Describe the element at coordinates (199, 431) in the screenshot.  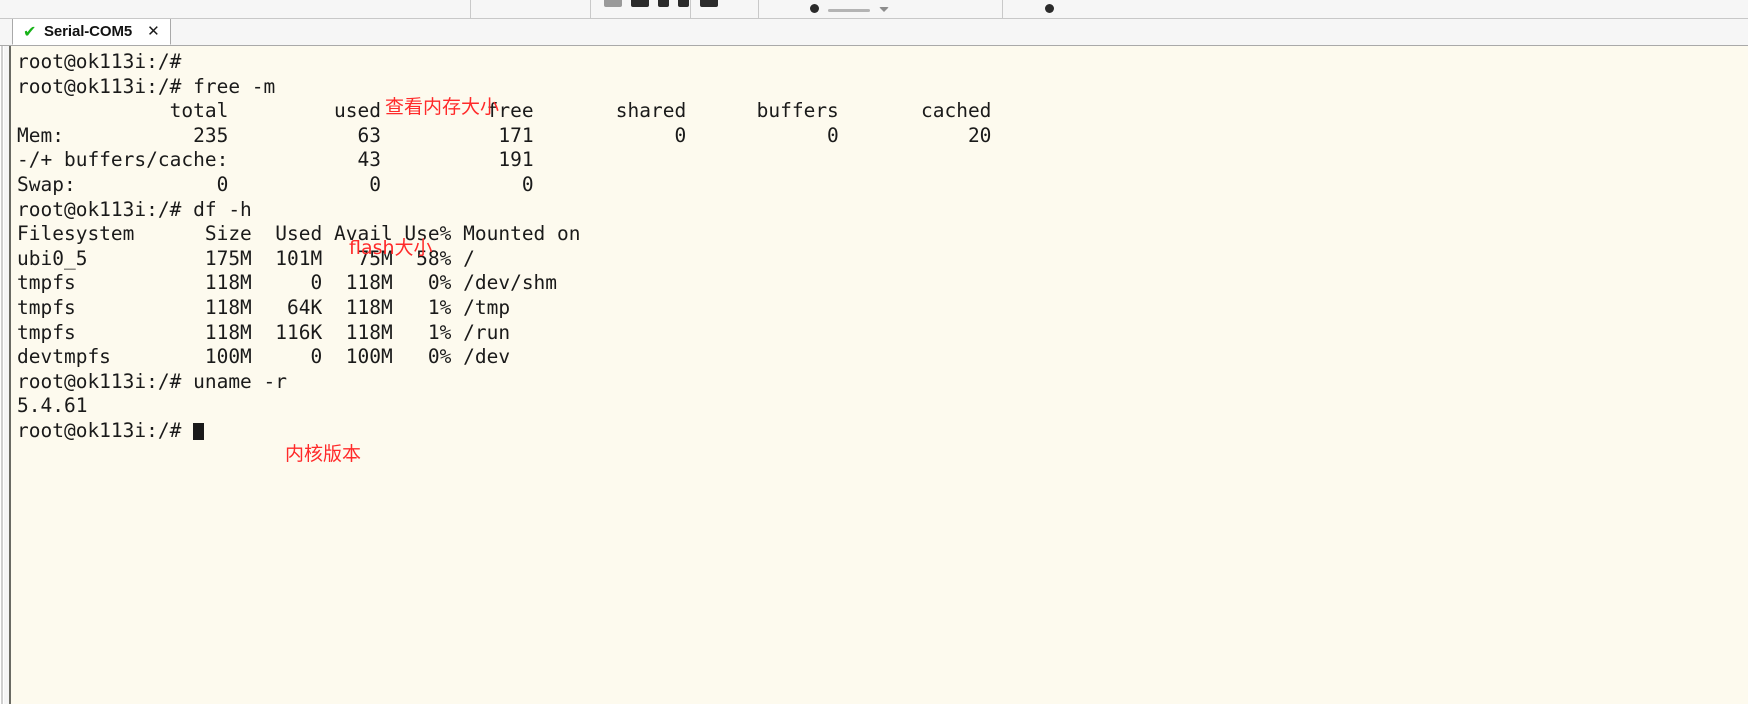
I see `terminal-cursor` at that location.